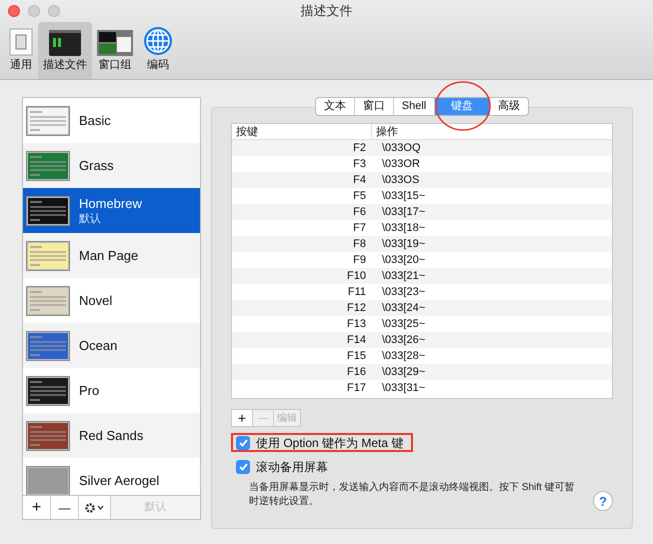  What do you see at coordinates (356, 372) in the screenshot?
I see `table-cell-text: F16` at bounding box center [356, 372].